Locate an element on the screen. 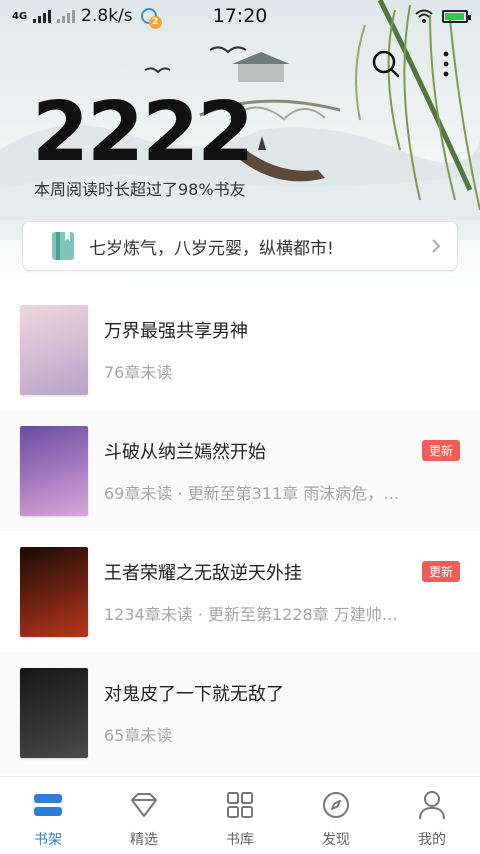 Image resolution: width=480 pixels, height=854 pixels. tab-label: 精选 is located at coordinates (144, 840).